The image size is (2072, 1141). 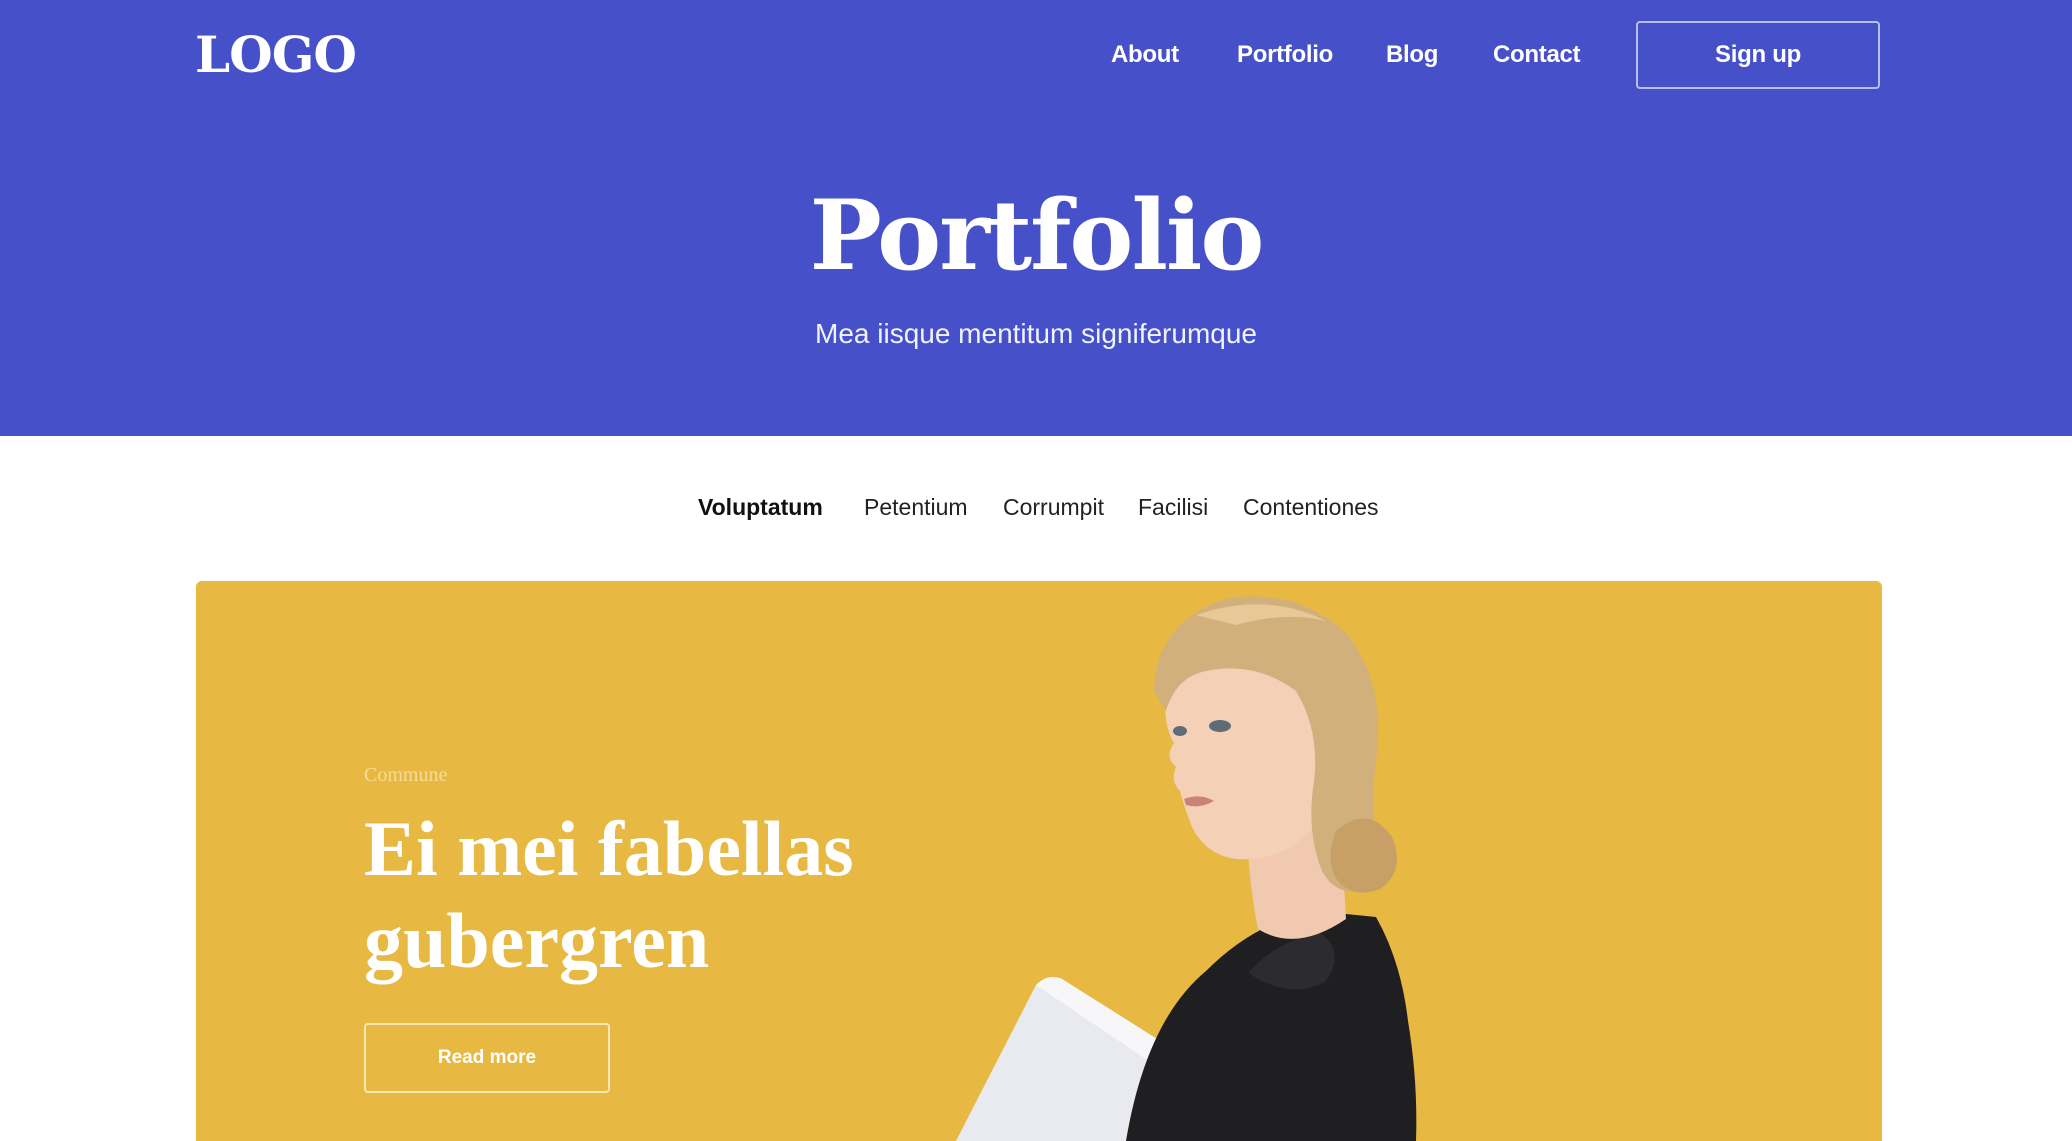 I want to click on logo: LOGO, so click(x=276, y=55).